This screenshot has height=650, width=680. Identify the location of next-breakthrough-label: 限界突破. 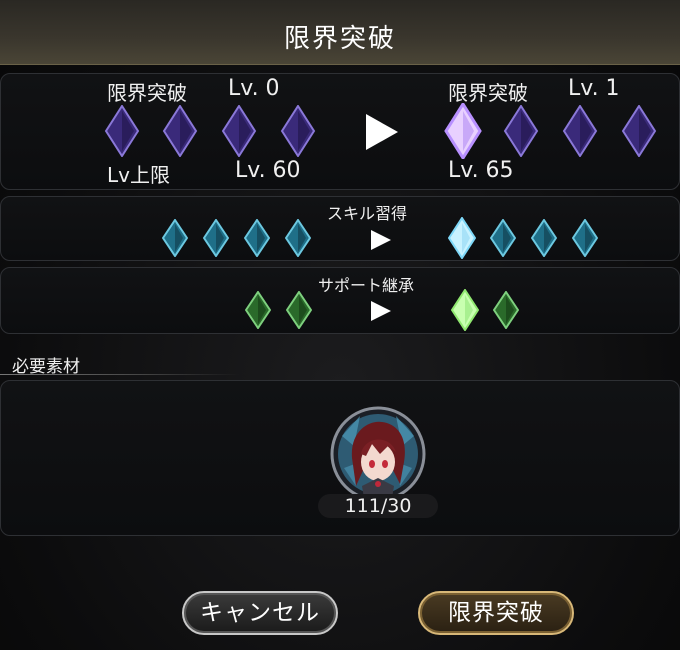
(488, 93).